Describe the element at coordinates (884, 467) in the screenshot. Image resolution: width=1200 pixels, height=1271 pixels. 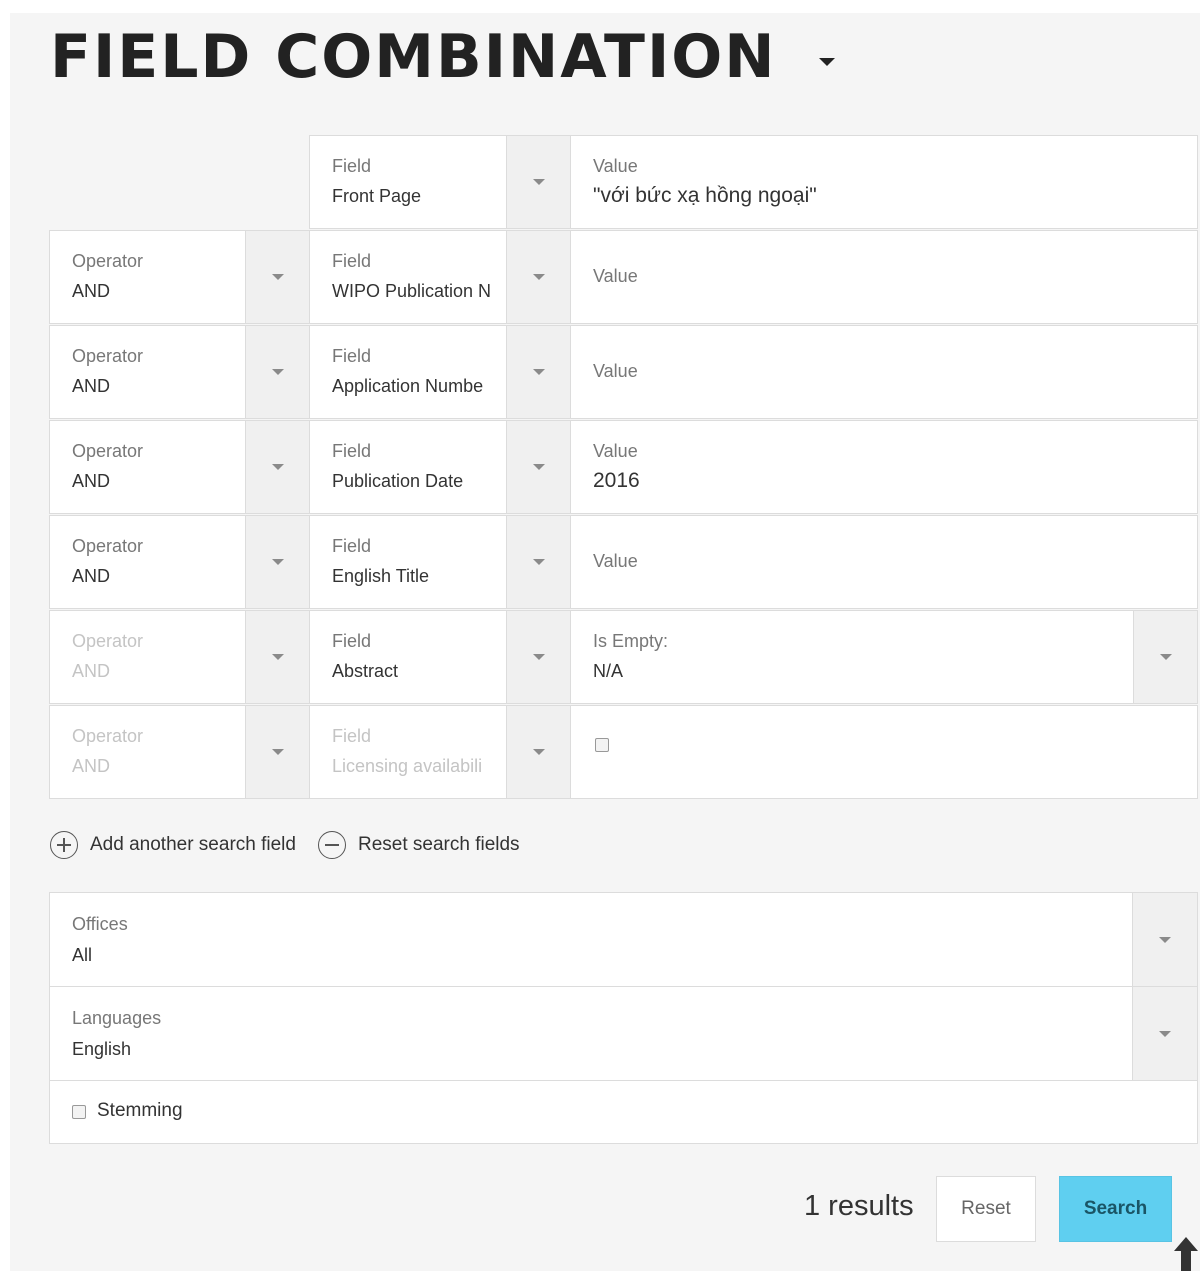
I see `value-input: Value 2016` at that location.